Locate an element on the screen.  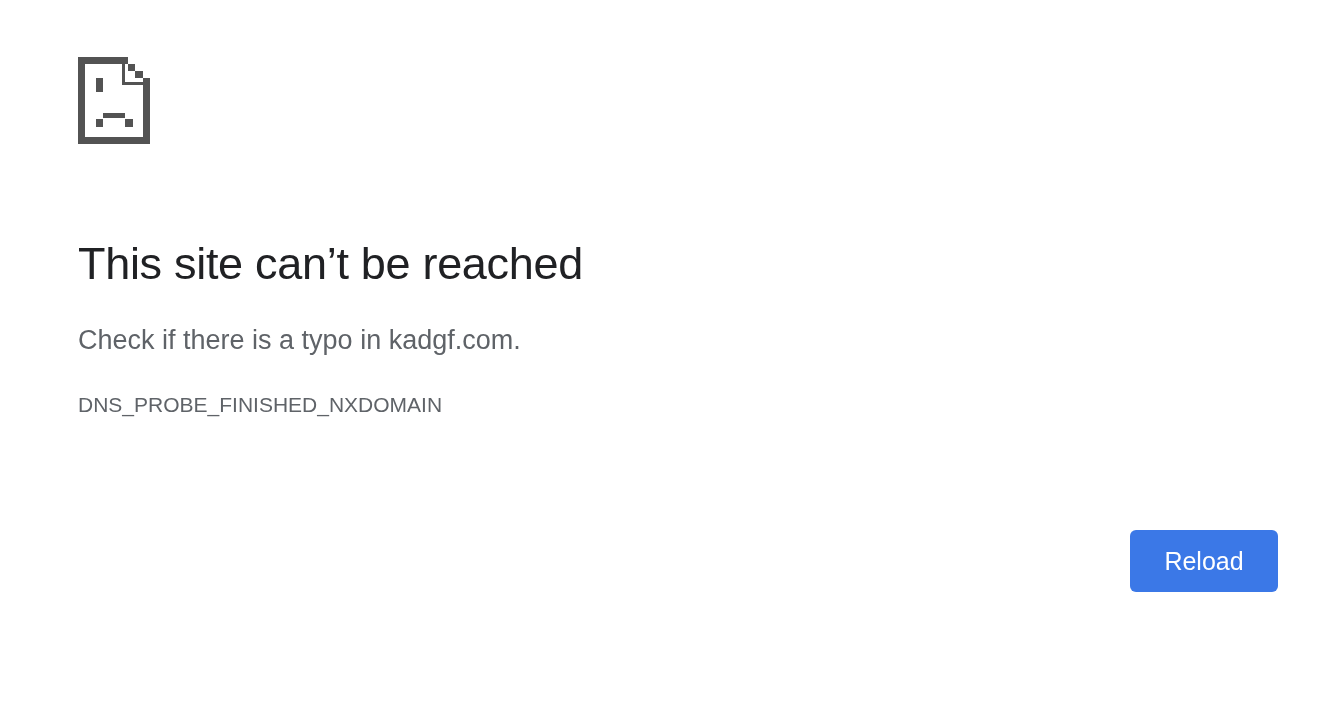
sad-page-icon is located at coordinates (114, 100).